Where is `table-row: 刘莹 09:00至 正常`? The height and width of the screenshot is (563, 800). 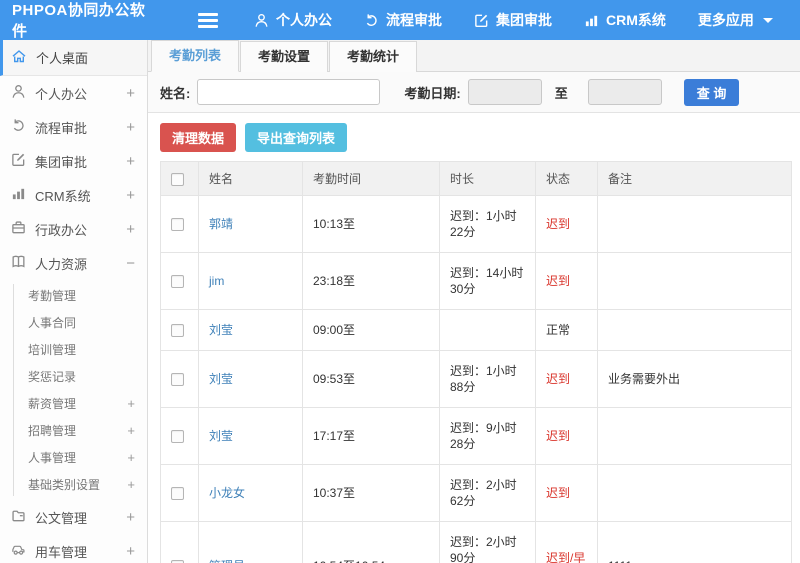
table-row: 刘莹 09:00至 正常 is located at coordinates (476, 330).